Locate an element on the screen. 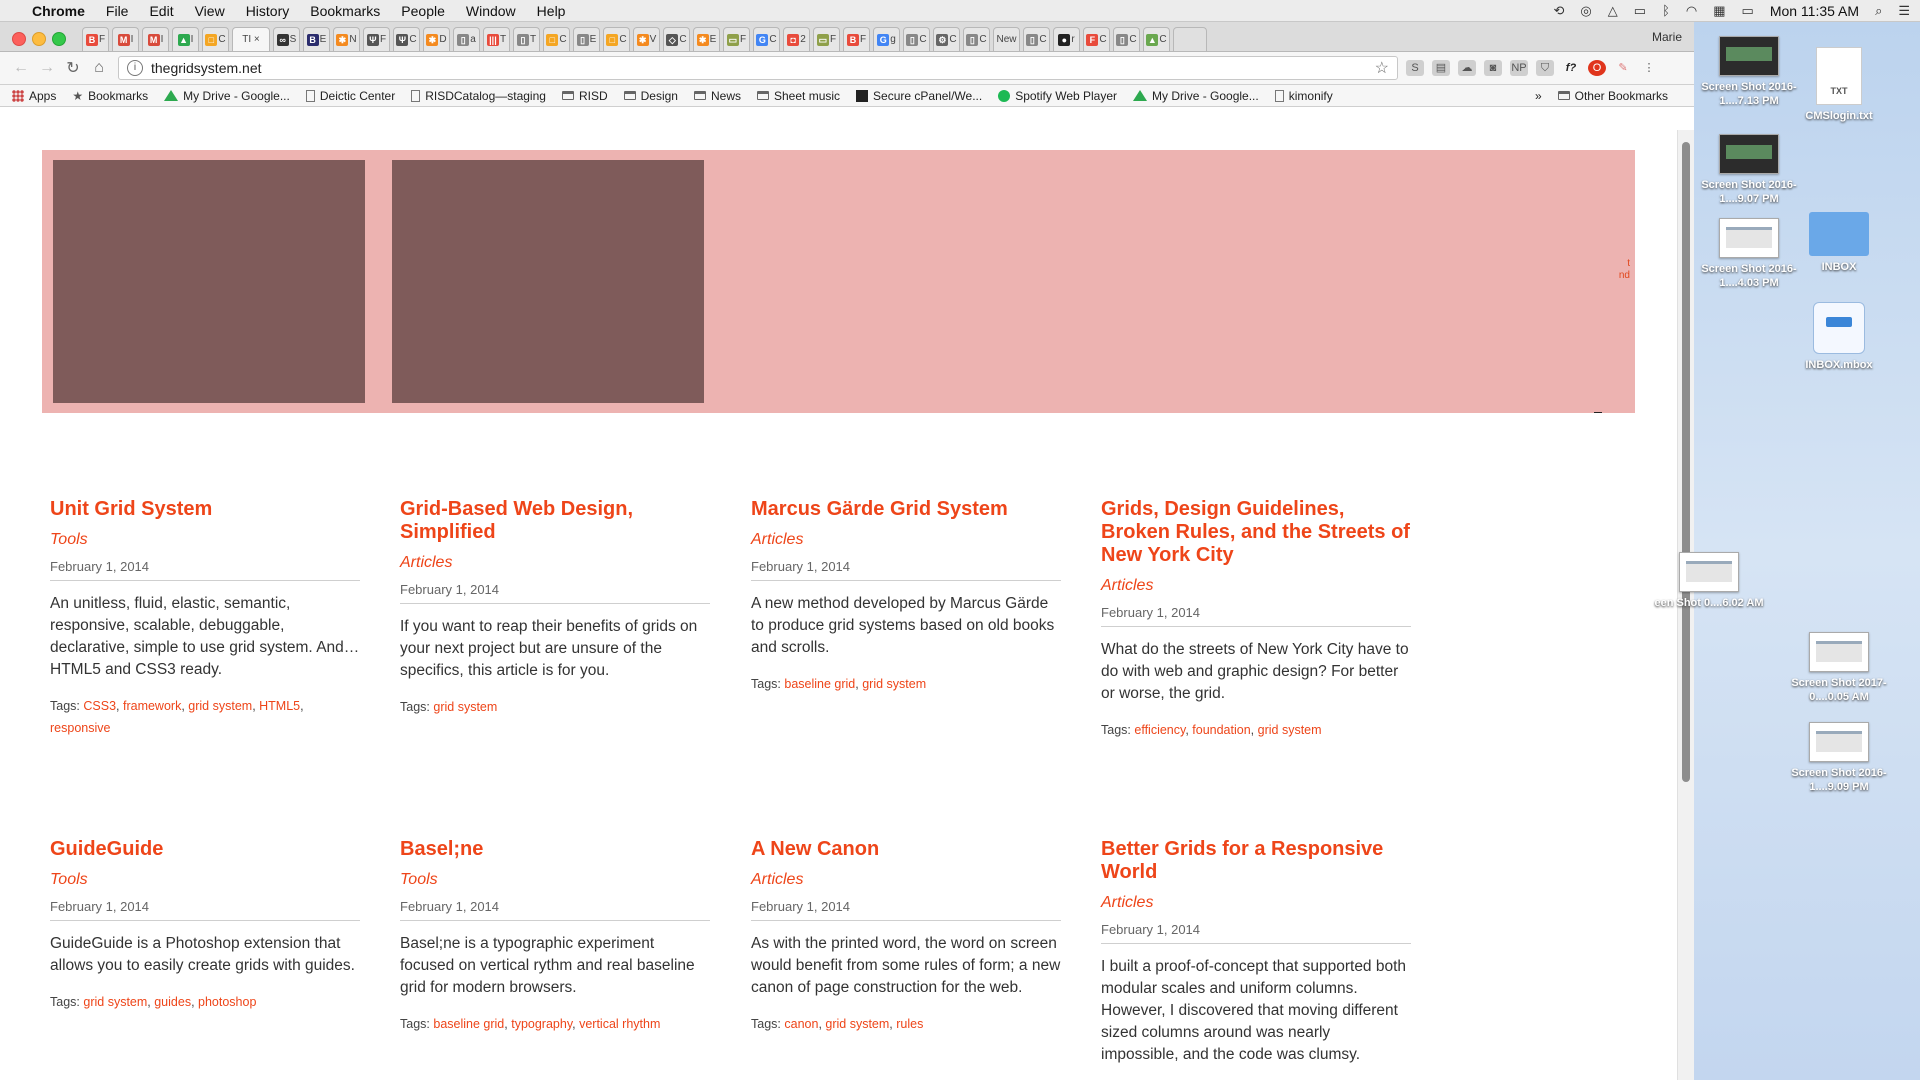 The width and height of the screenshot is (1920, 1080). bookmark-item: RISD is located at coordinates (584, 96).